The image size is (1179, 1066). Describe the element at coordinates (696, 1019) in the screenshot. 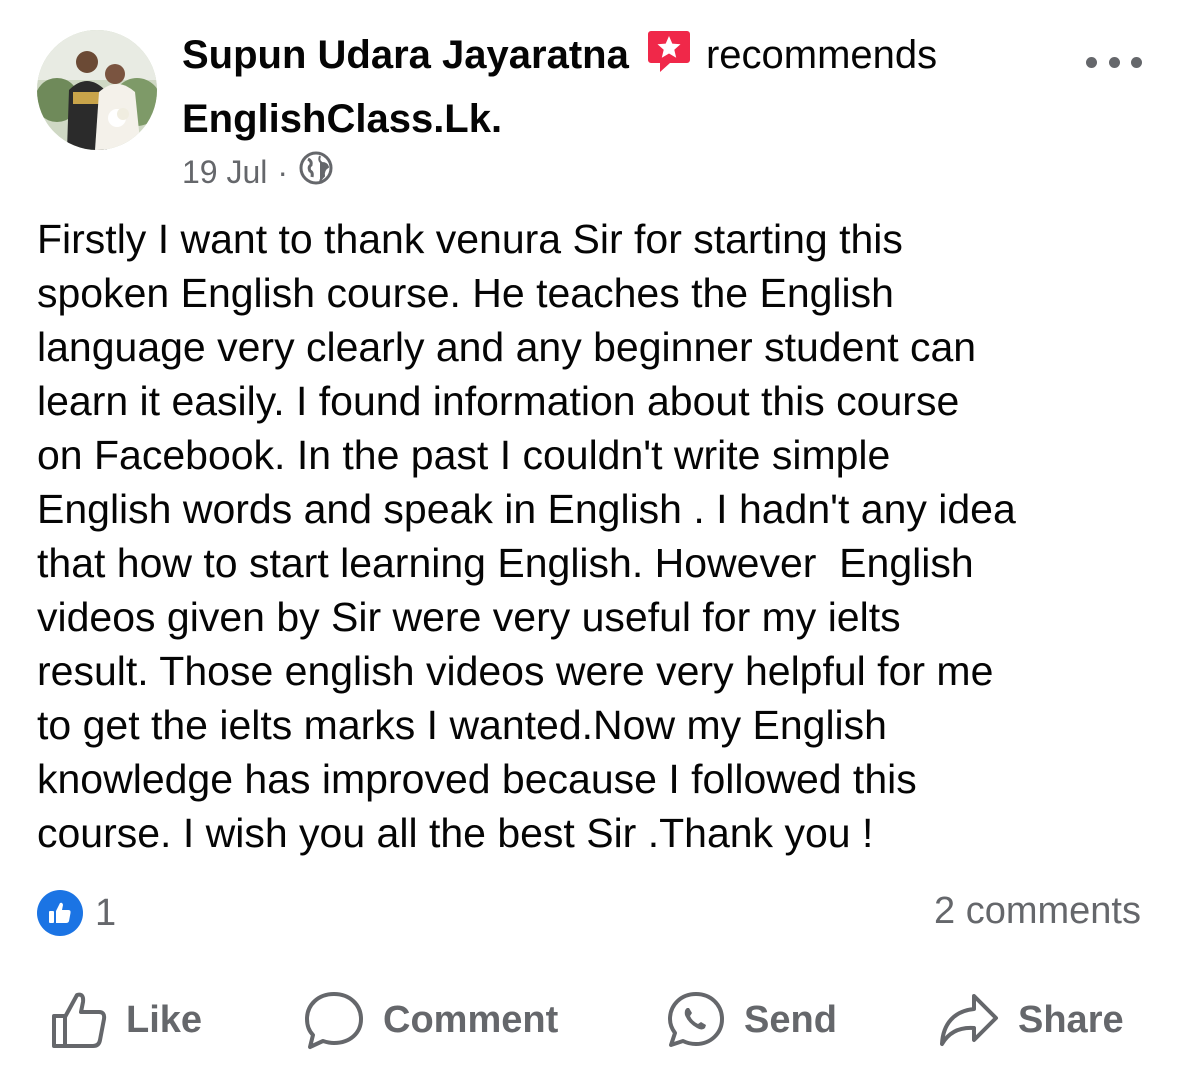

I see `whatsapp-icon` at that location.